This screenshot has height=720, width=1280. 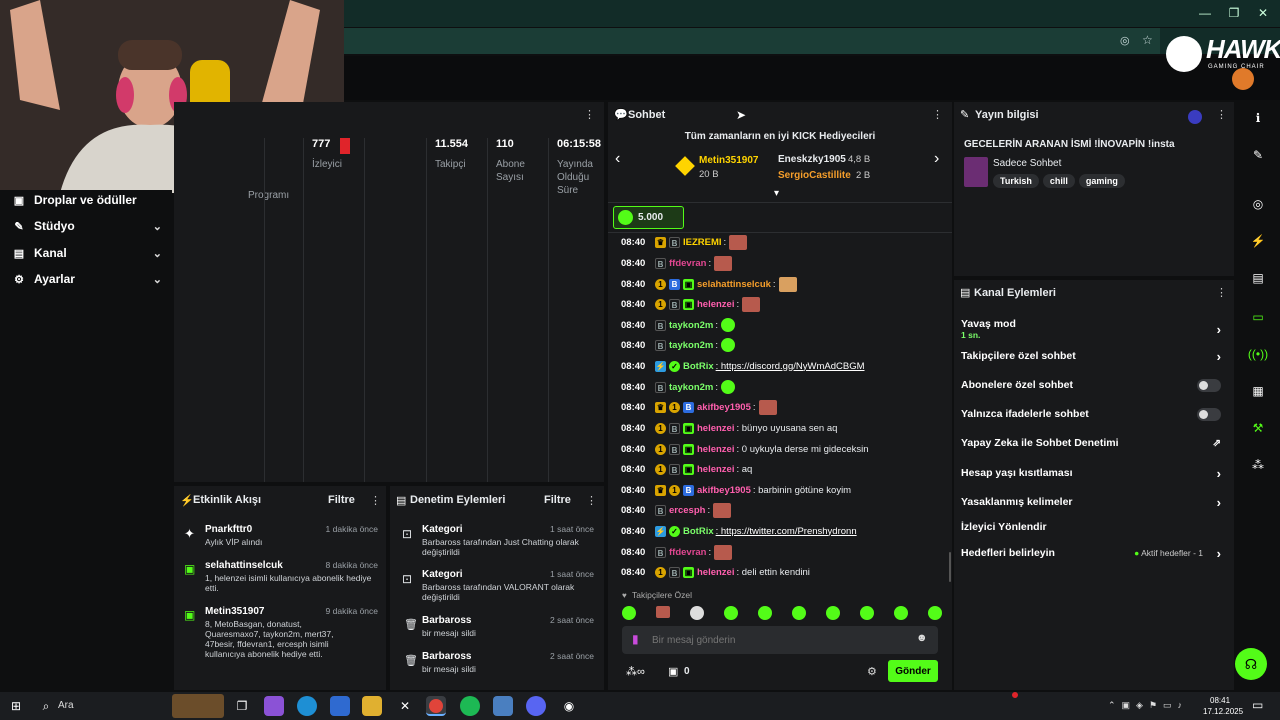 What do you see at coordinates (1220, 700) in the screenshot?
I see `clock-time: 08:41` at bounding box center [1220, 700].